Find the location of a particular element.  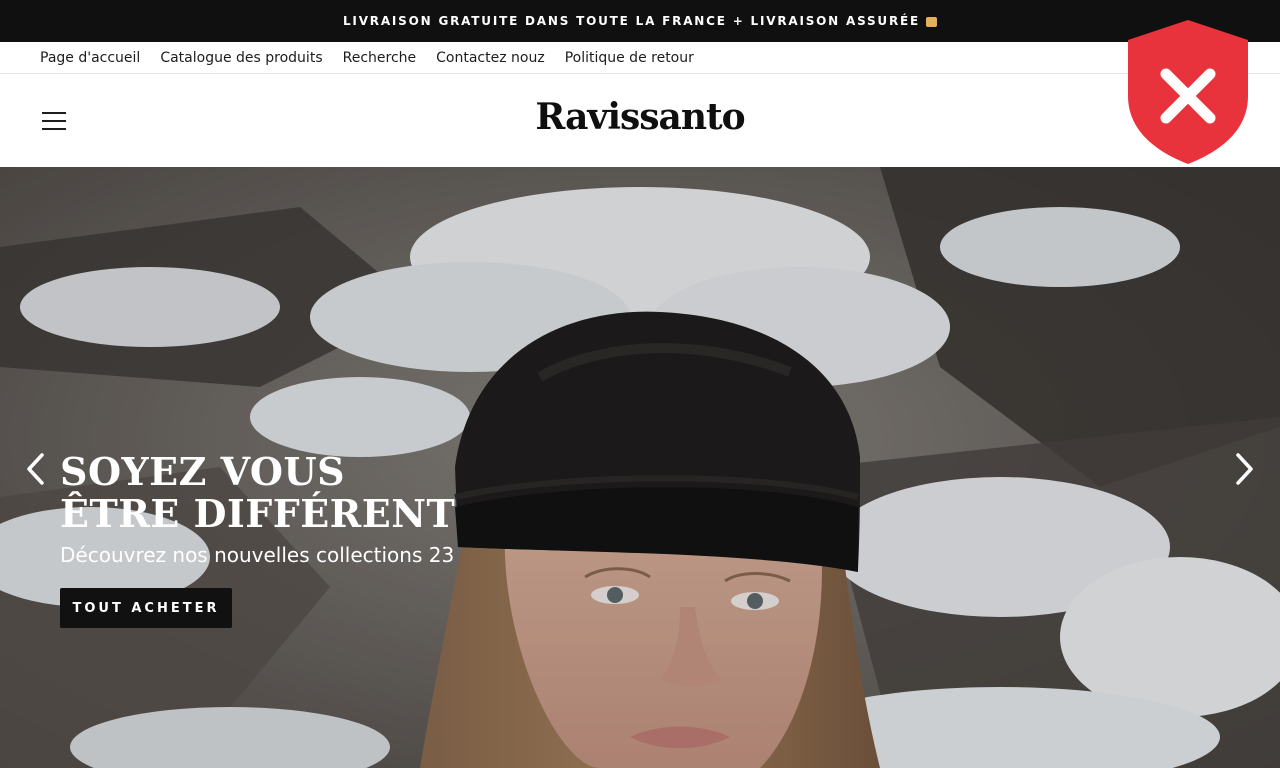

hamburger-menu-icon is located at coordinates (54, 121).